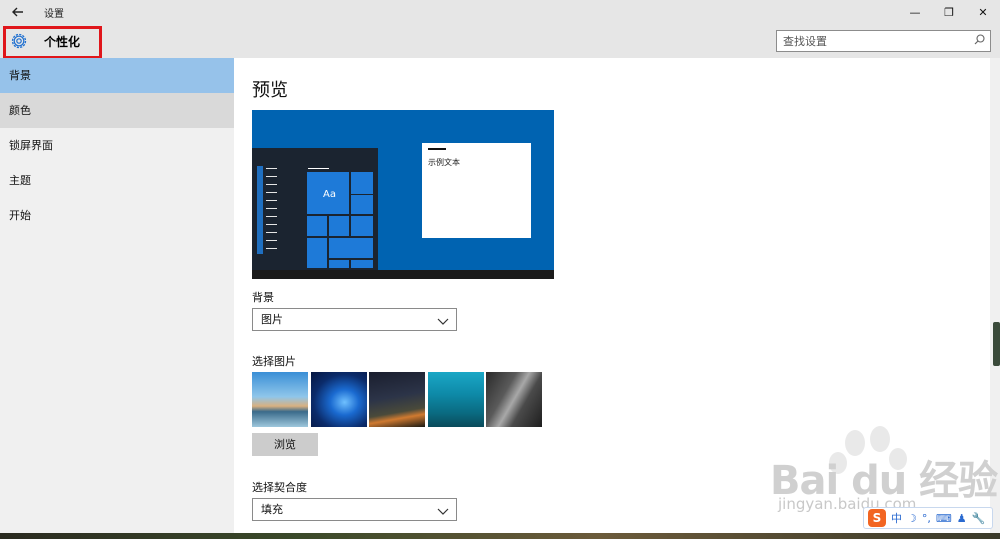 Image resolution: width=1000 pixels, height=539 pixels. I want to click on fit-label: 选择契合度, so click(279, 487).